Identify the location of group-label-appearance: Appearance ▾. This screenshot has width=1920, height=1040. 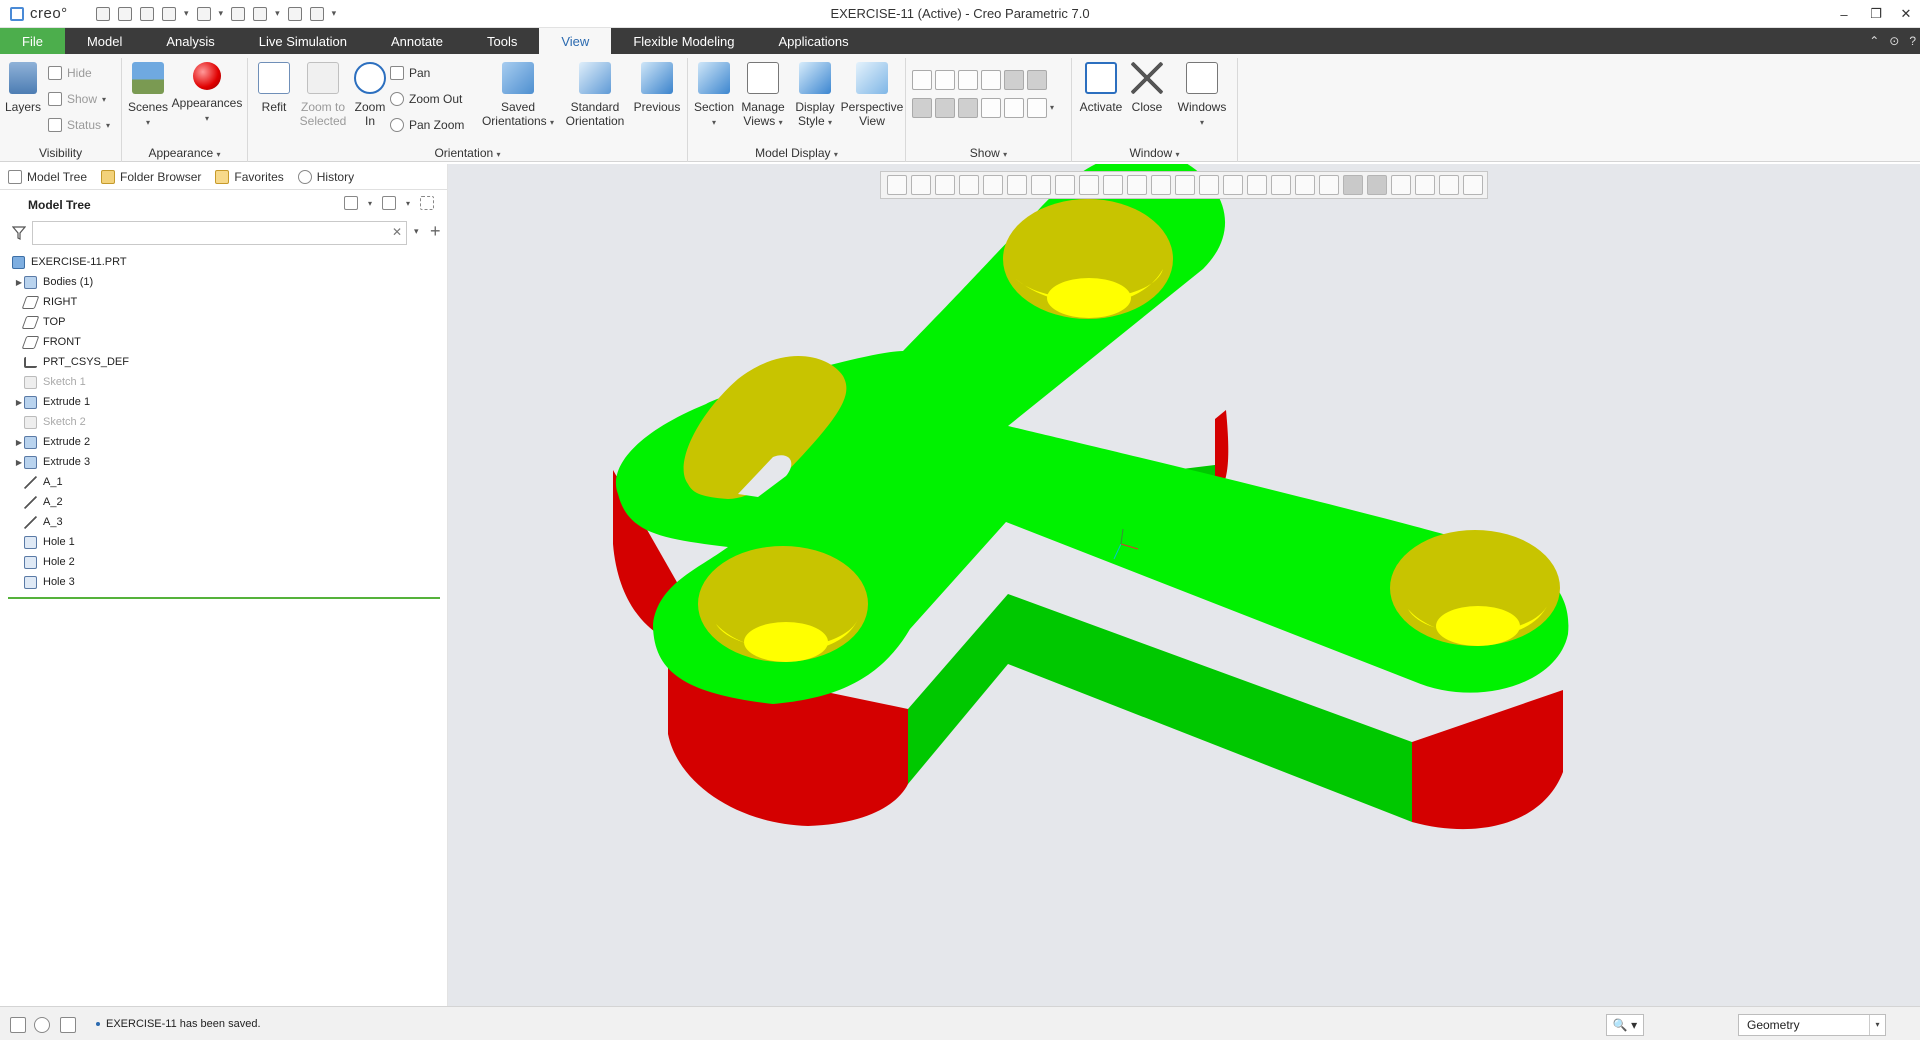
(184, 153).